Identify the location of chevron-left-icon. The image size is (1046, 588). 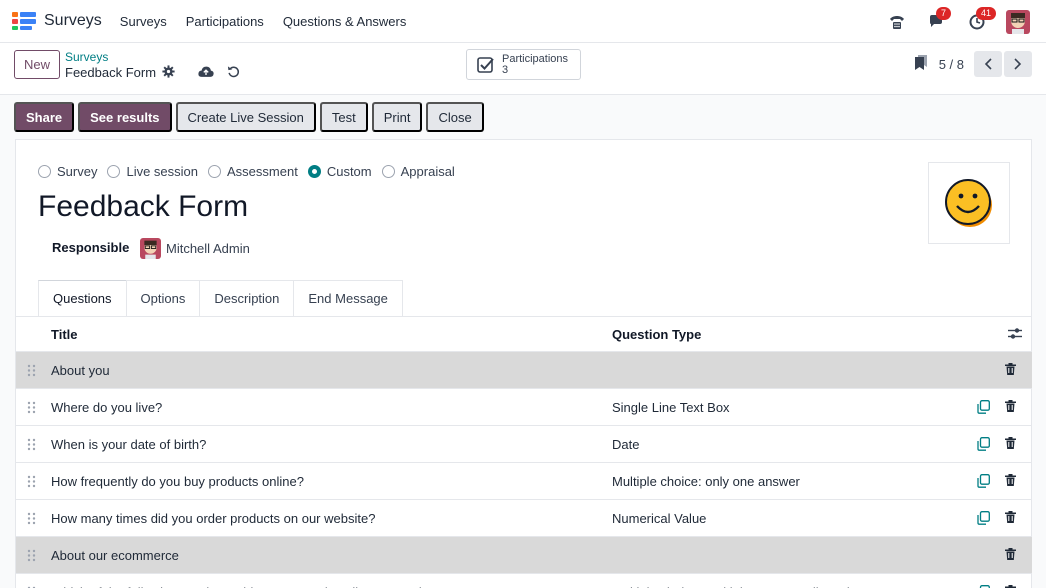
(988, 64).